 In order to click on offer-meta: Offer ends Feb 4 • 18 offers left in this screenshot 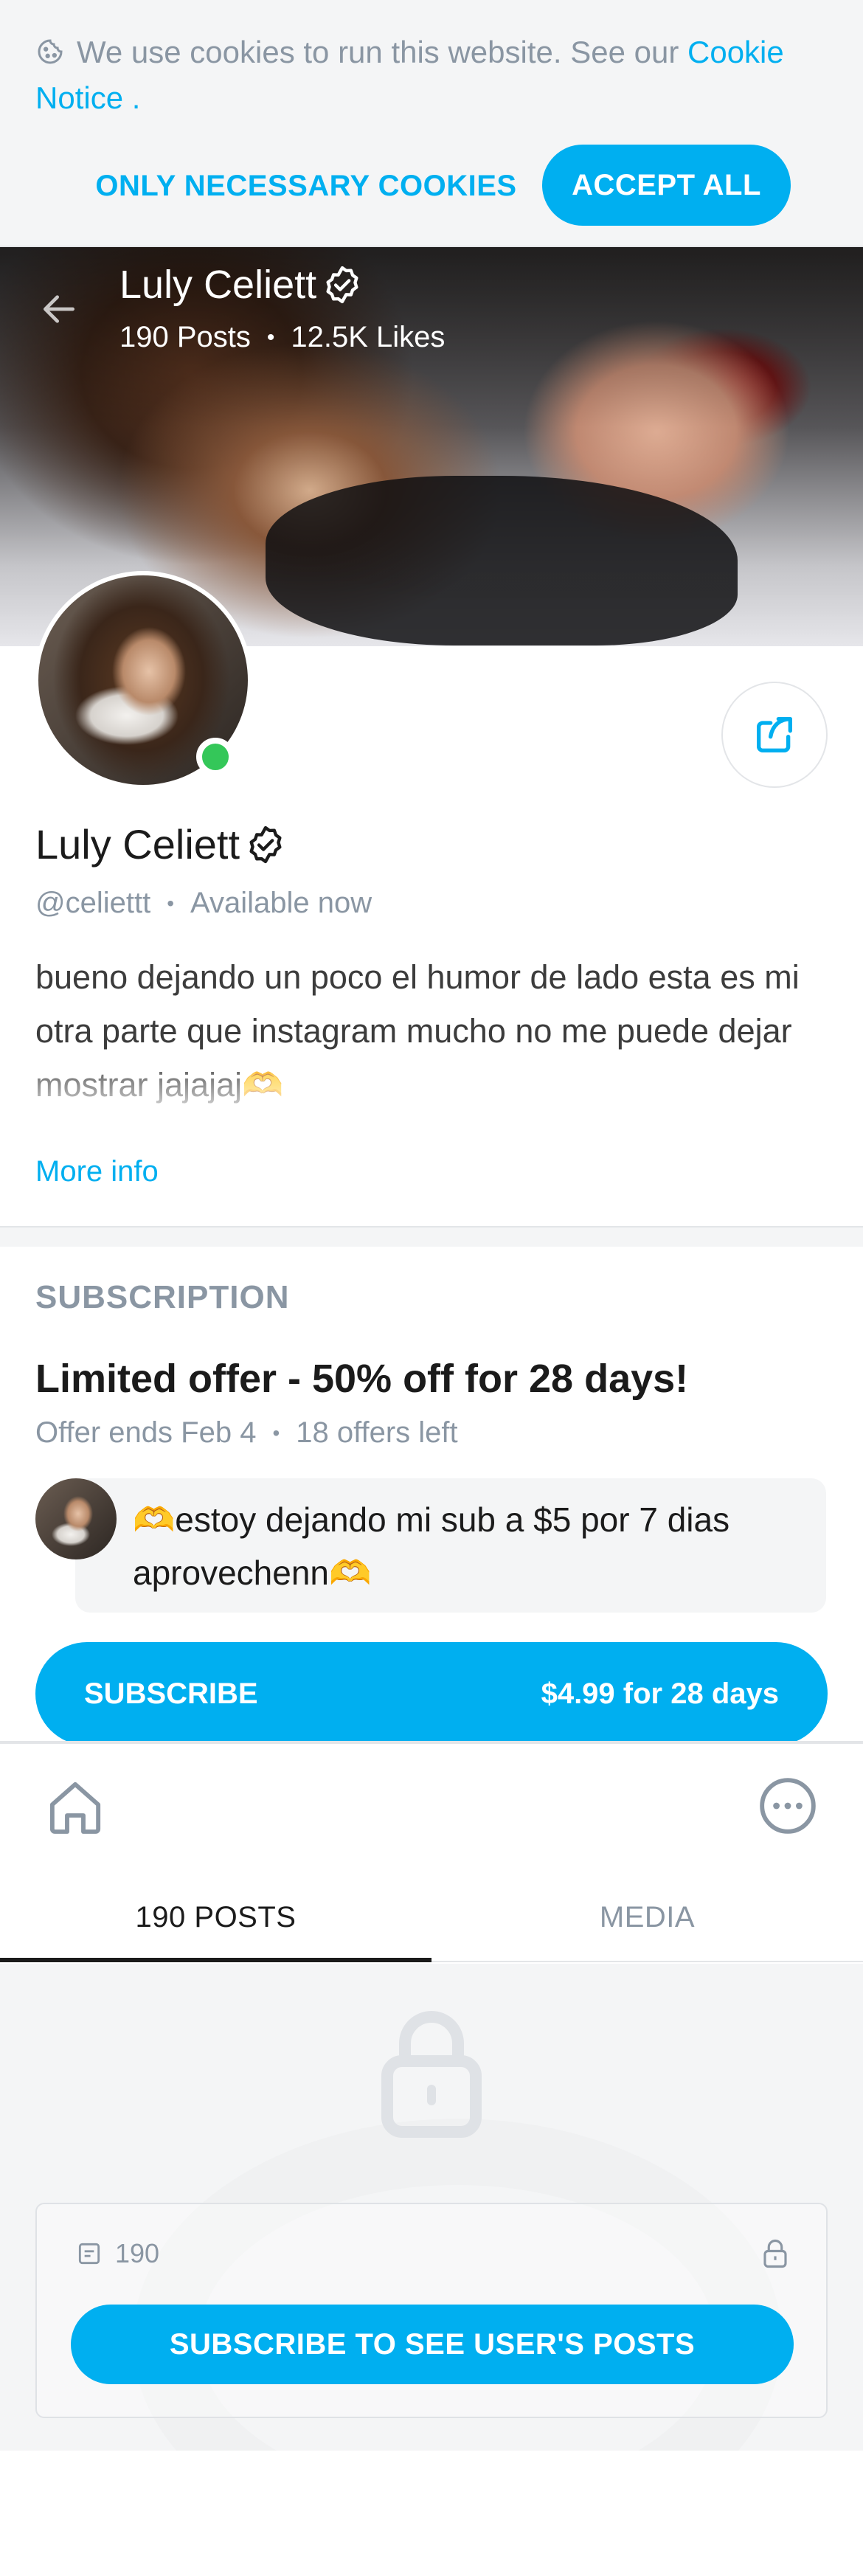, I will do `click(246, 1433)`.